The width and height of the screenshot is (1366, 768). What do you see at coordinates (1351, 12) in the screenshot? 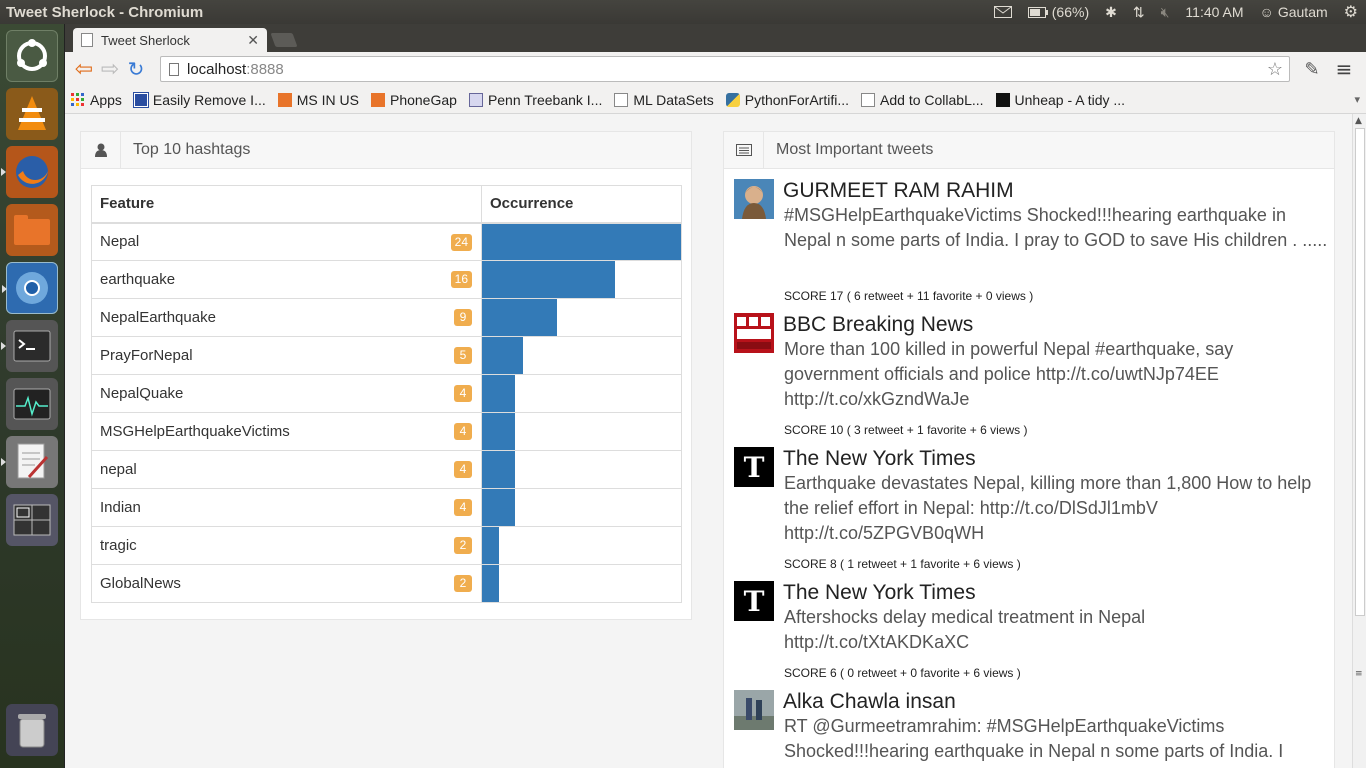
I see `power-gear-icon: ⚙` at bounding box center [1351, 12].